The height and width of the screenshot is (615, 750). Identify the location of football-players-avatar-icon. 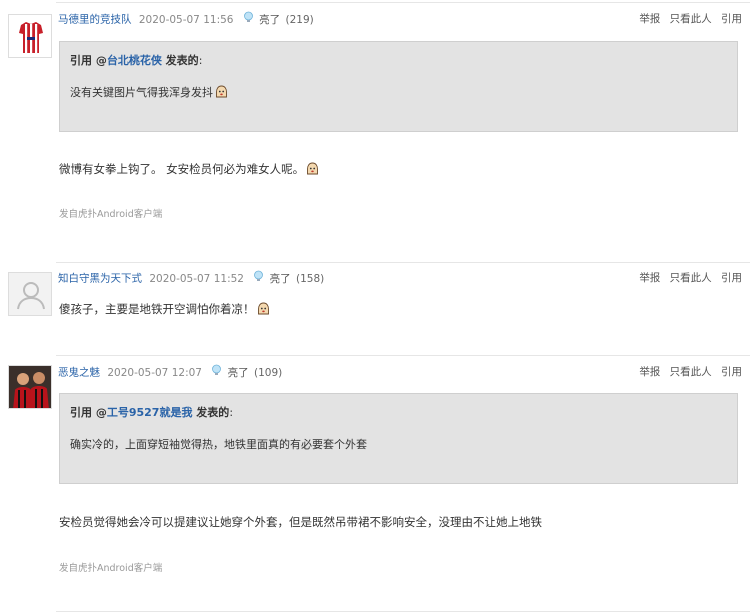
(30, 387).